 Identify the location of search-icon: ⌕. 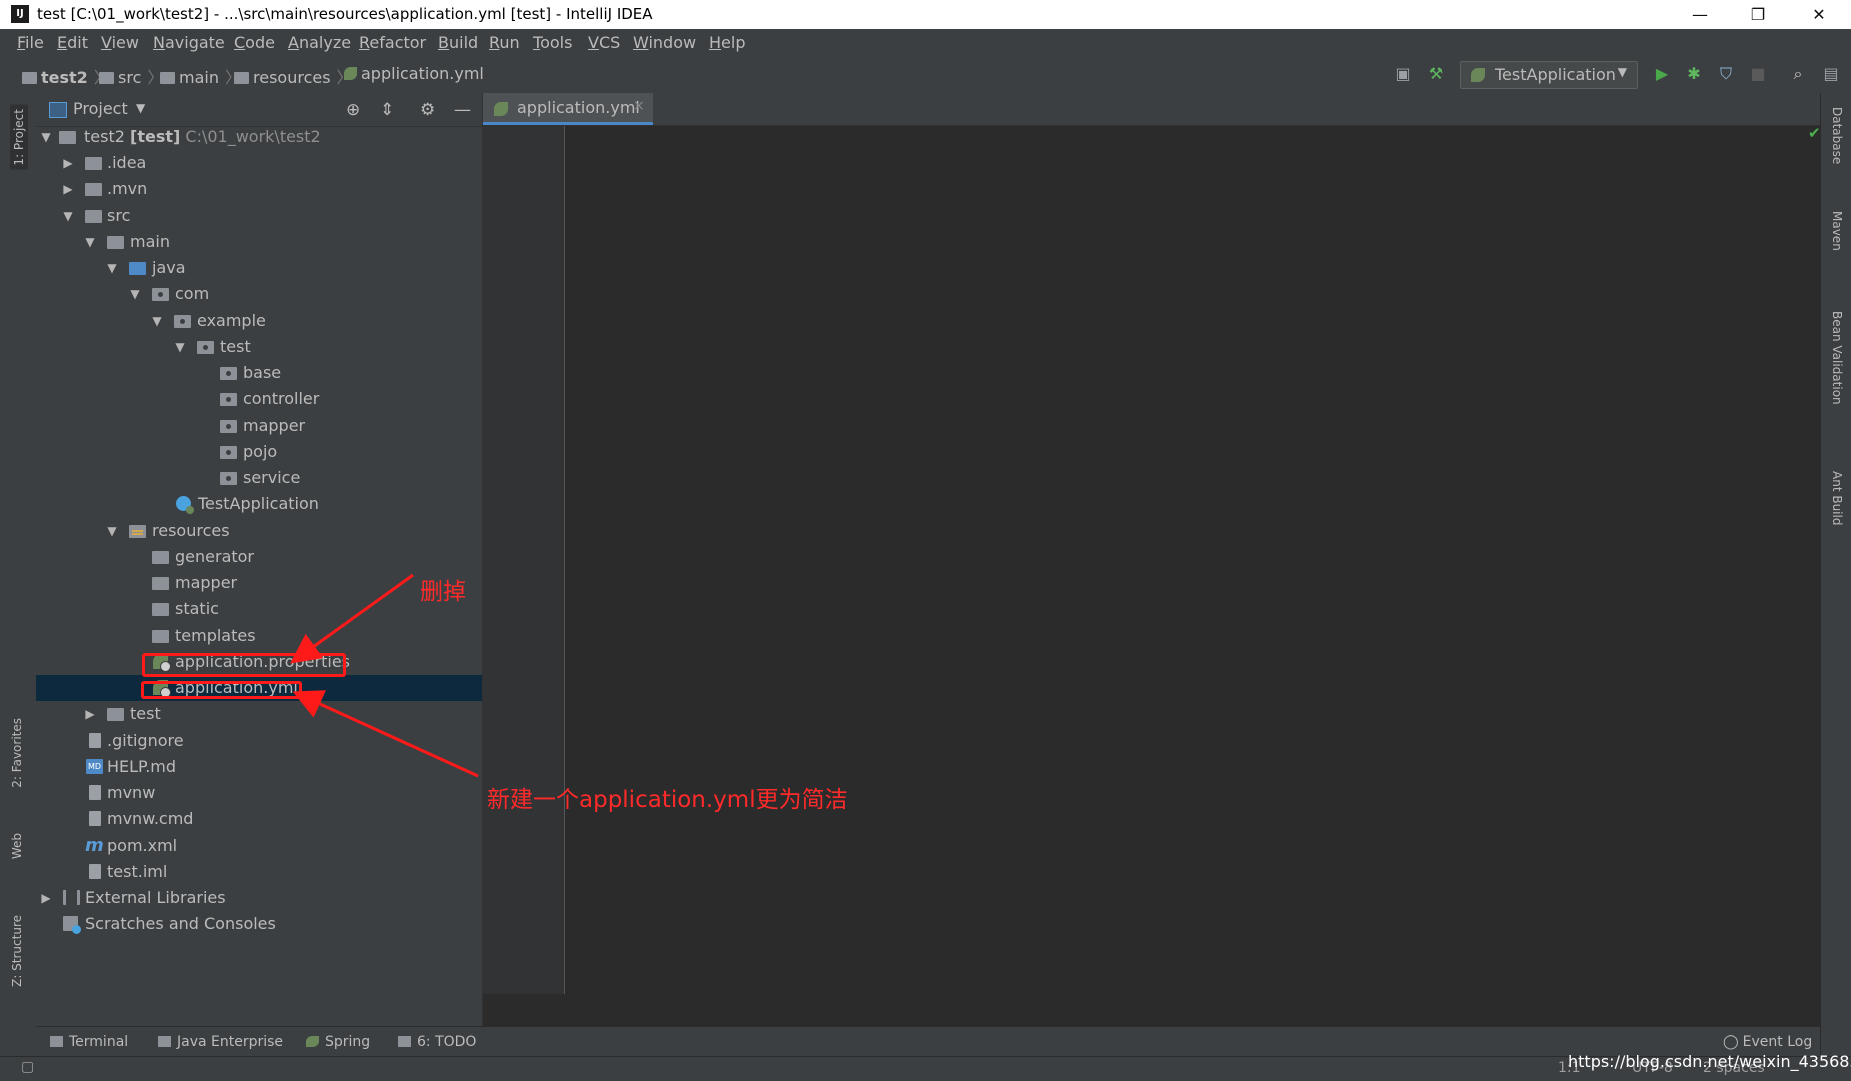
(1798, 74).